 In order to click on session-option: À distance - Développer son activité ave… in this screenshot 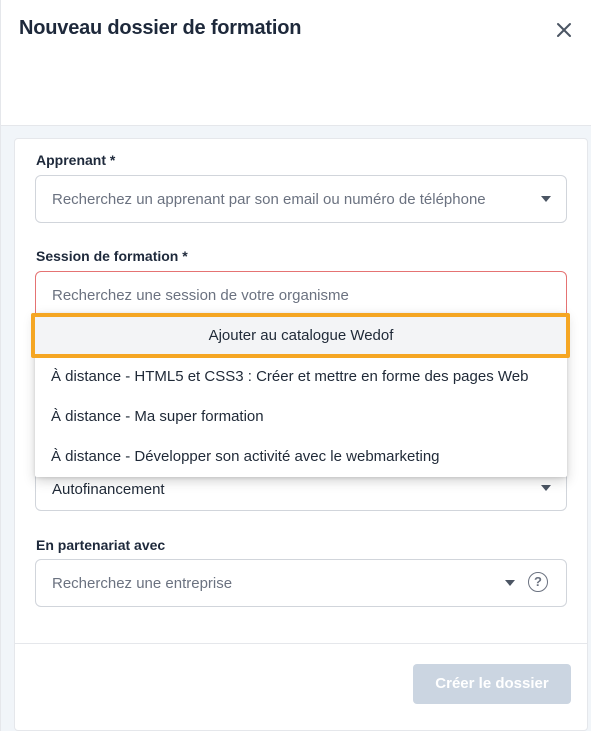, I will do `click(301, 457)`.